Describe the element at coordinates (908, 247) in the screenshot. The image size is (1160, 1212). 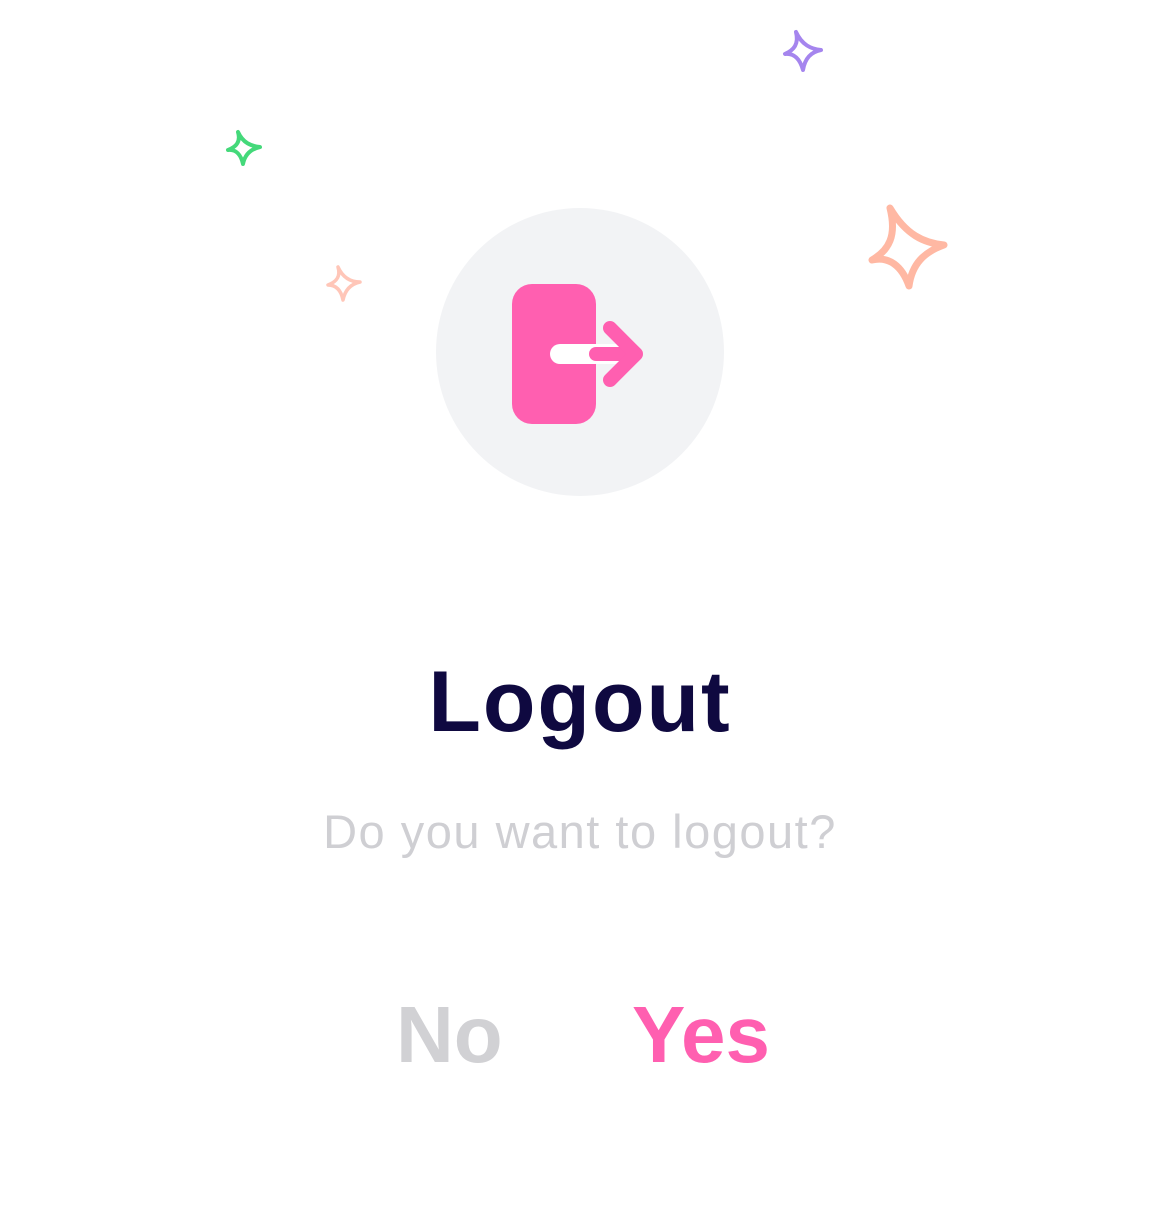
I see `sparkle-peach-icon` at that location.